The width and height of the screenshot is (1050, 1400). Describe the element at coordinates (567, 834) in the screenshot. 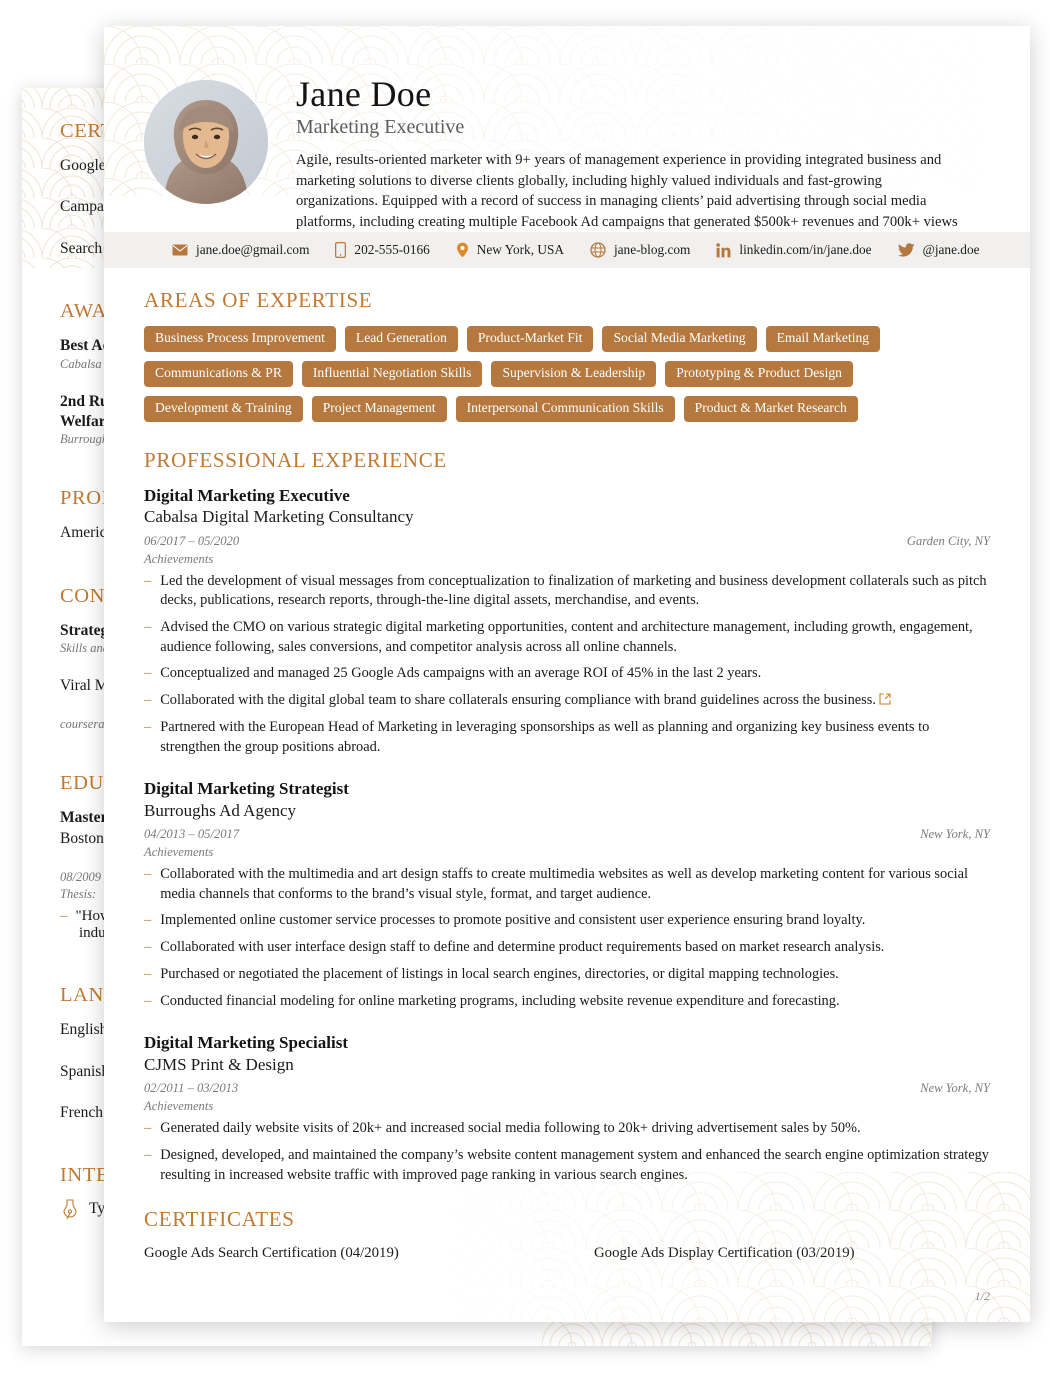

I see `job-meta: 04/2013 – 05/2017 New York, NY` at that location.